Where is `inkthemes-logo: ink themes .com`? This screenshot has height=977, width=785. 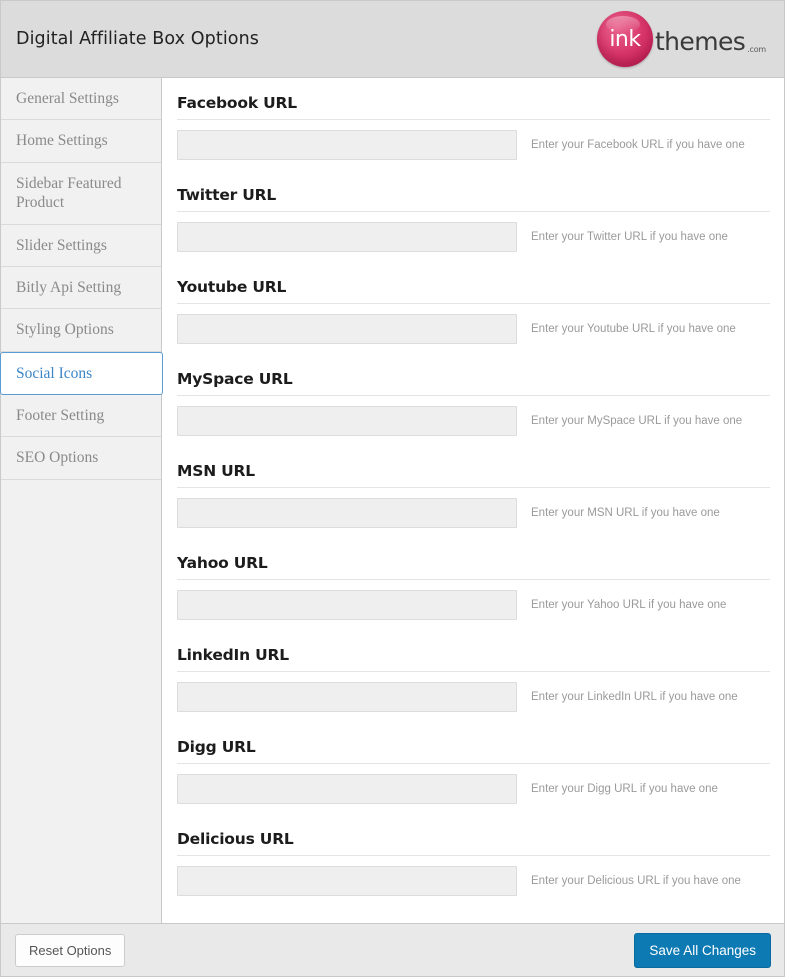 inkthemes-logo: ink themes .com is located at coordinates (683, 39).